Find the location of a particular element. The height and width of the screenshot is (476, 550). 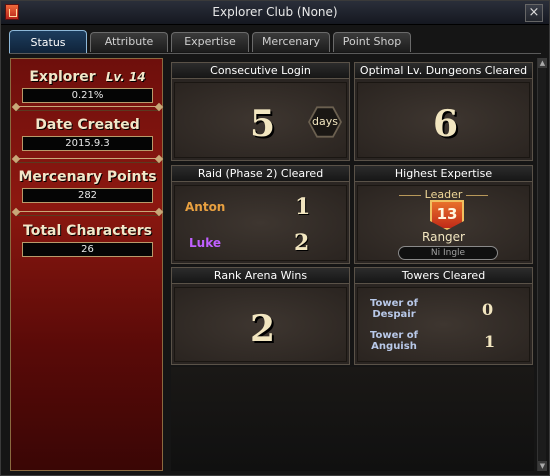

mercenary-points-value: 282 is located at coordinates (87, 195).